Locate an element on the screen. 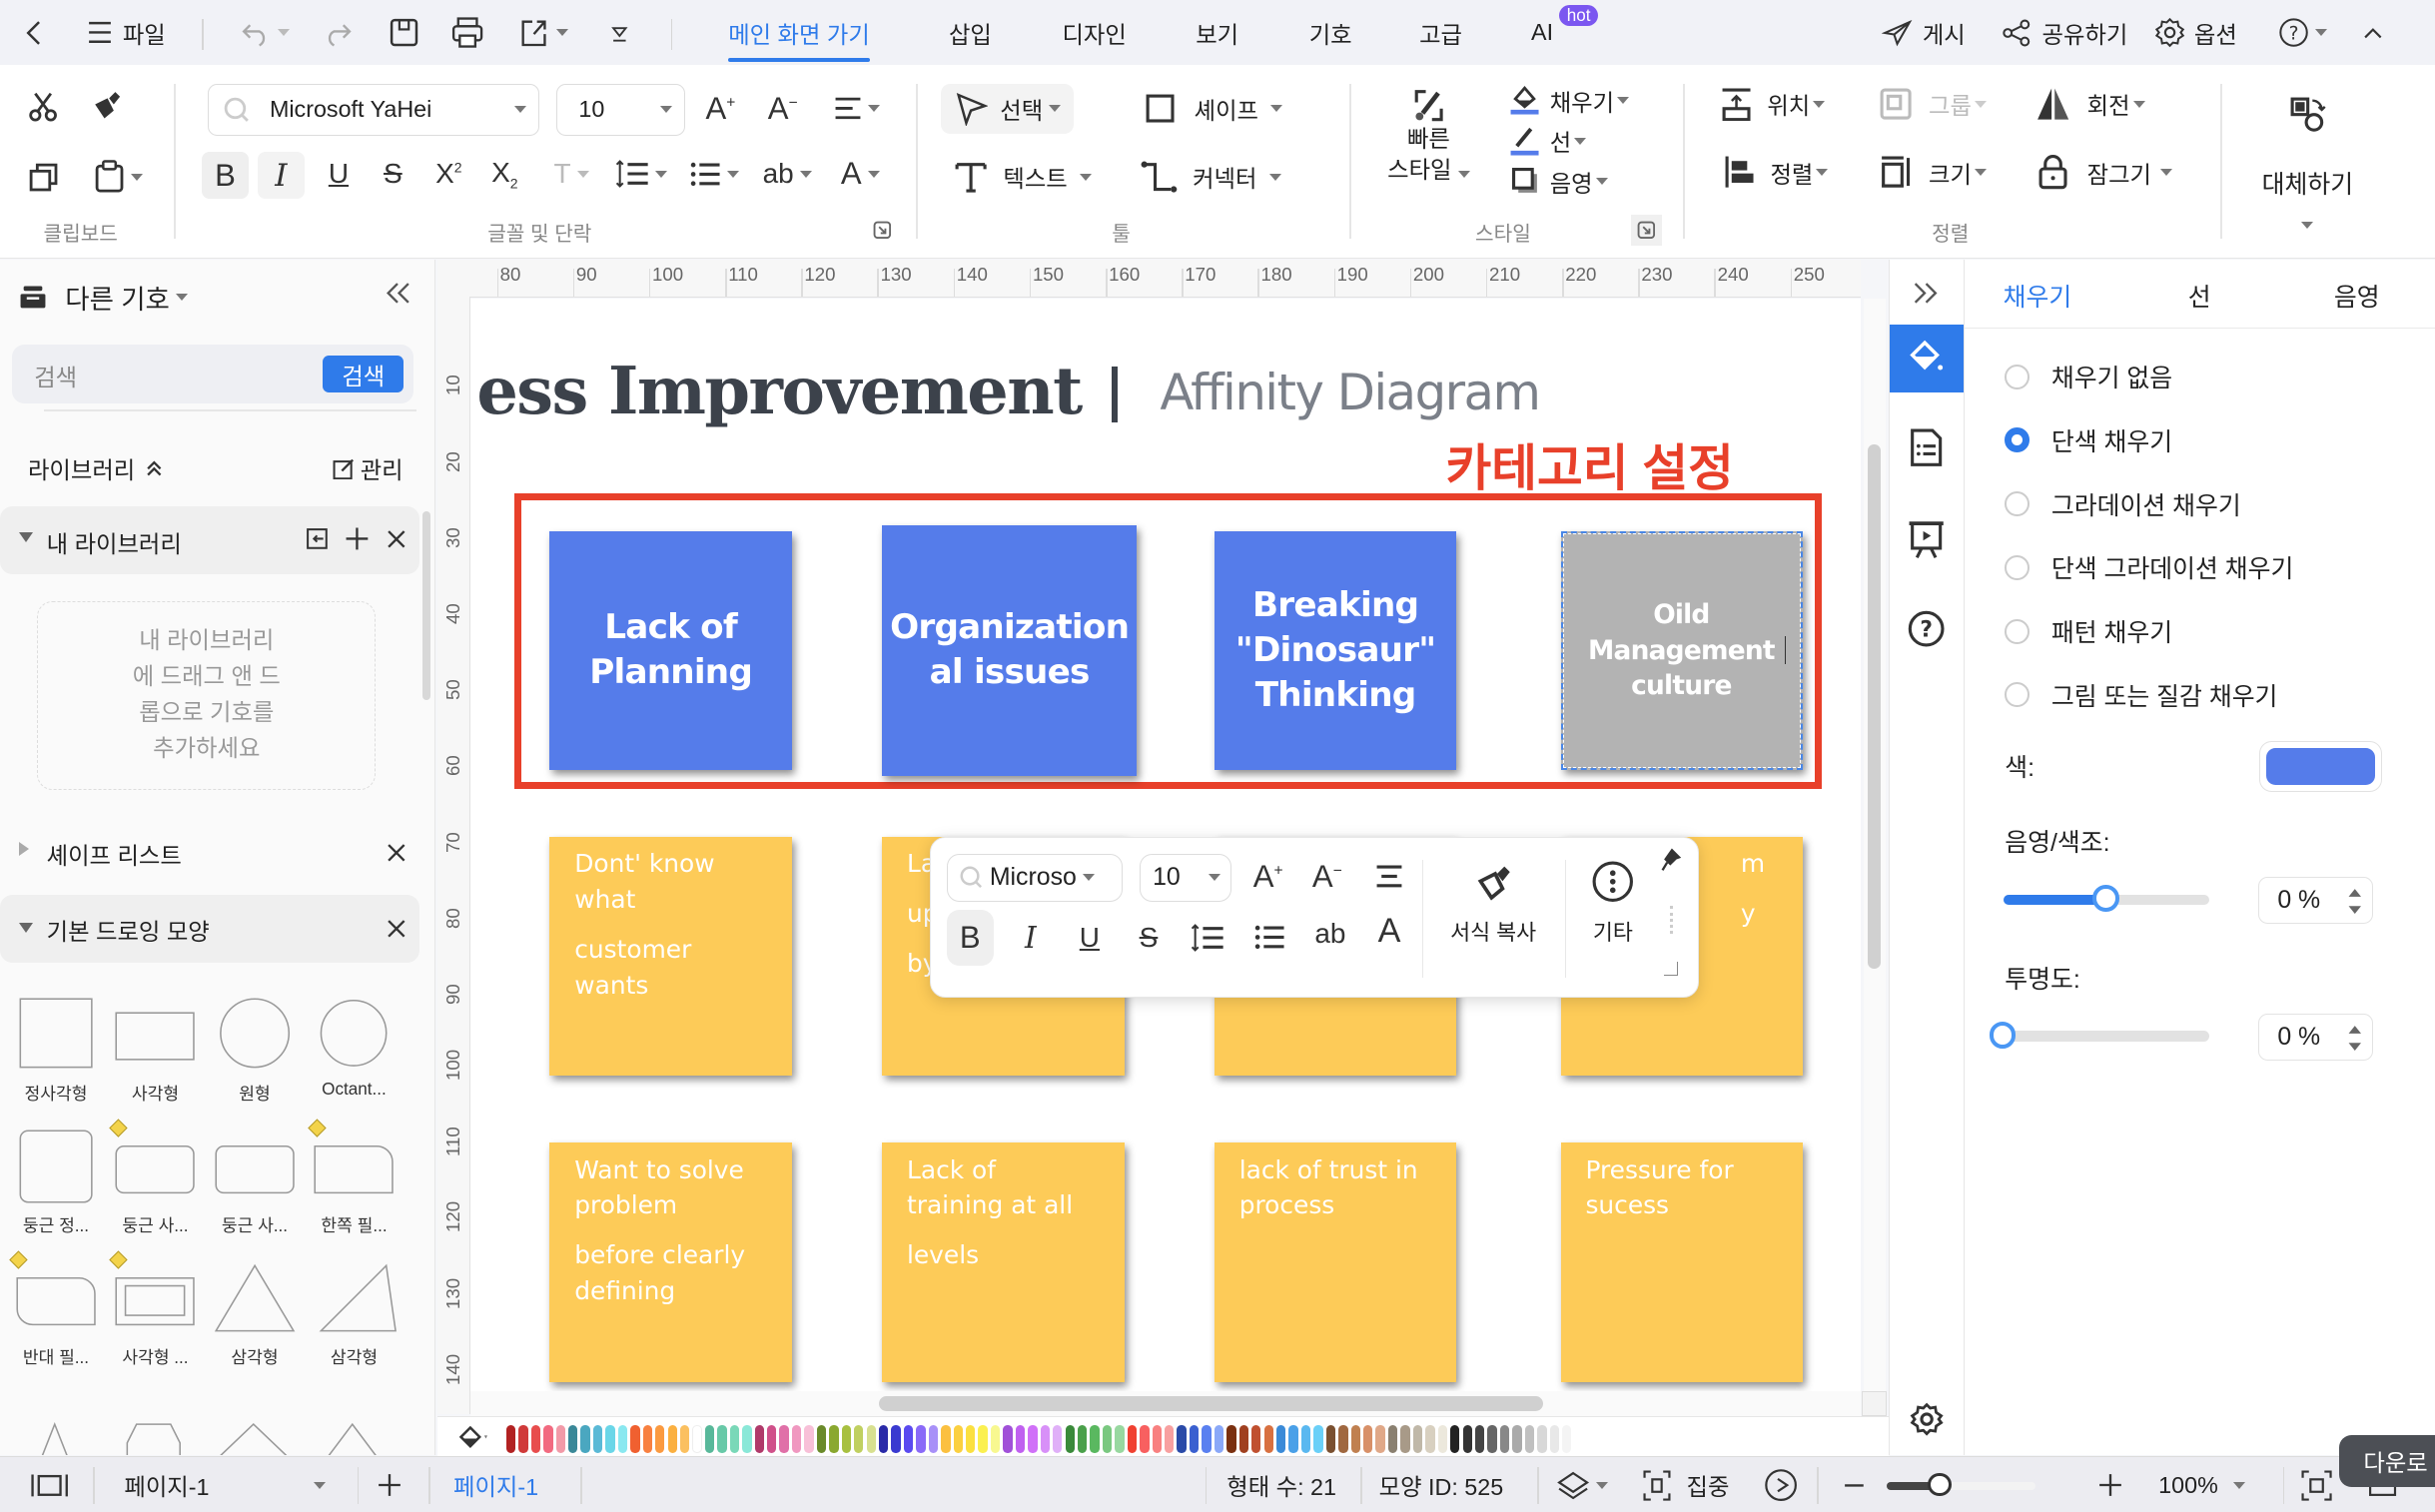 Image resolution: width=2435 pixels, height=1512 pixels. page-tab-active: 페이지-1 is located at coordinates (495, 1484).